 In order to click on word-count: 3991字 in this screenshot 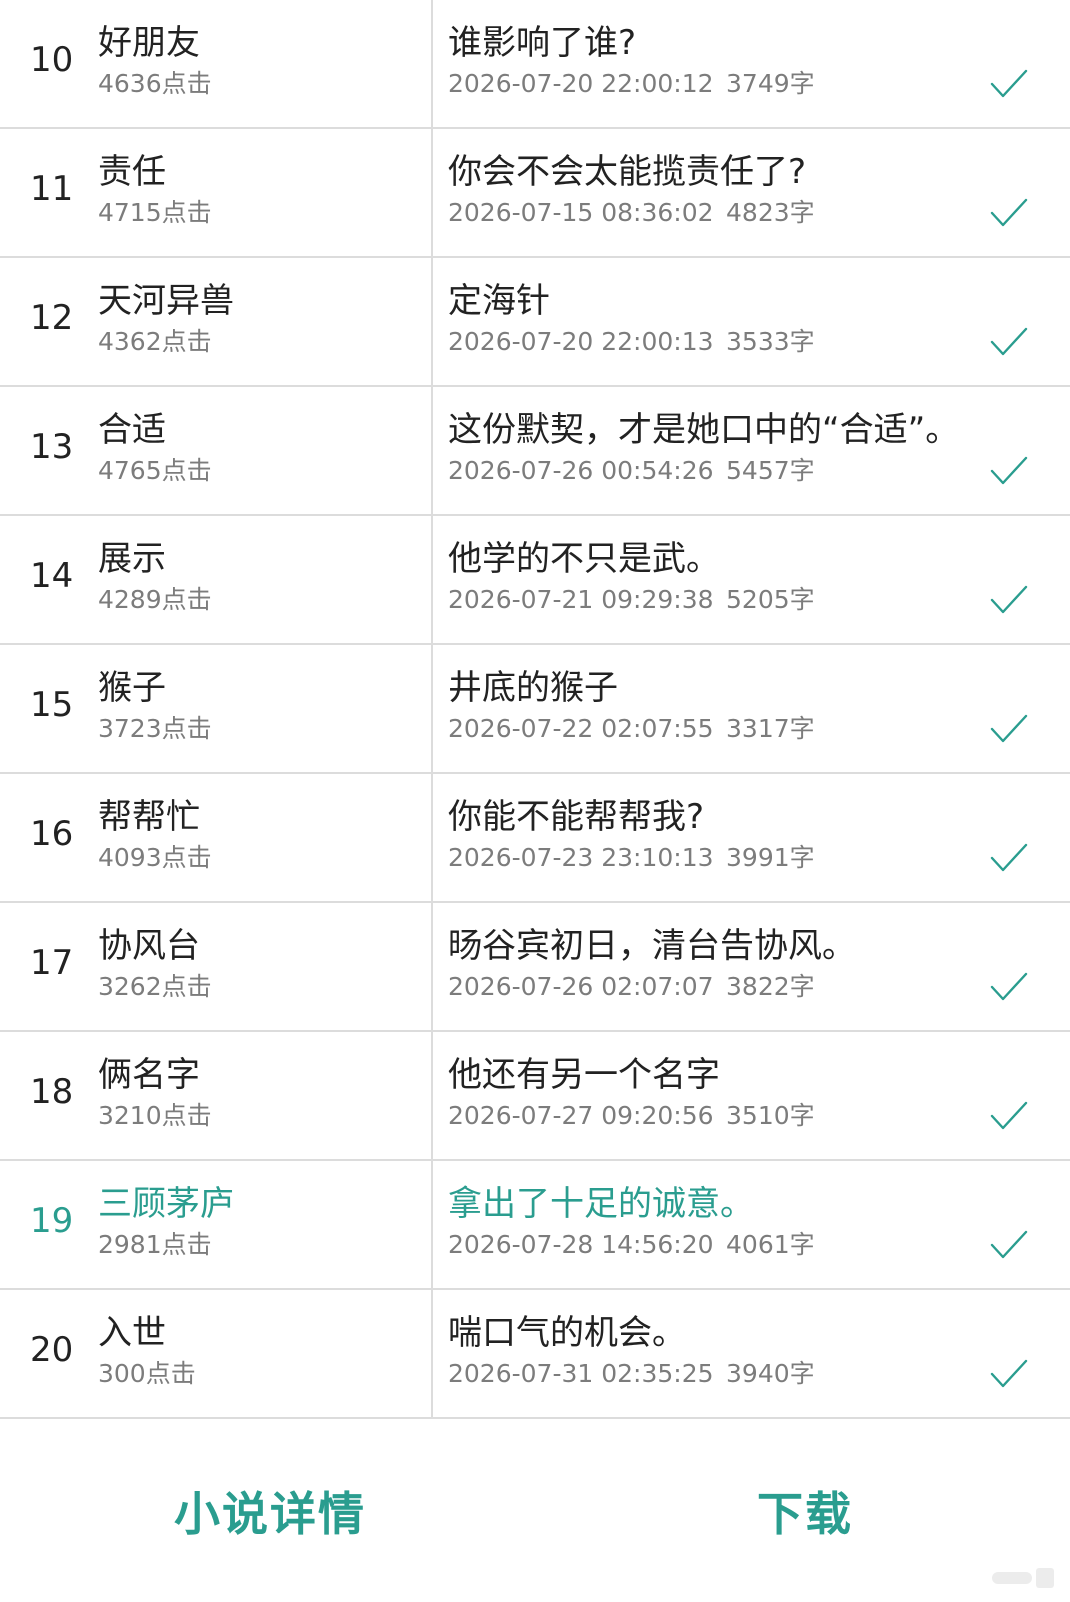, I will do `click(770, 857)`.